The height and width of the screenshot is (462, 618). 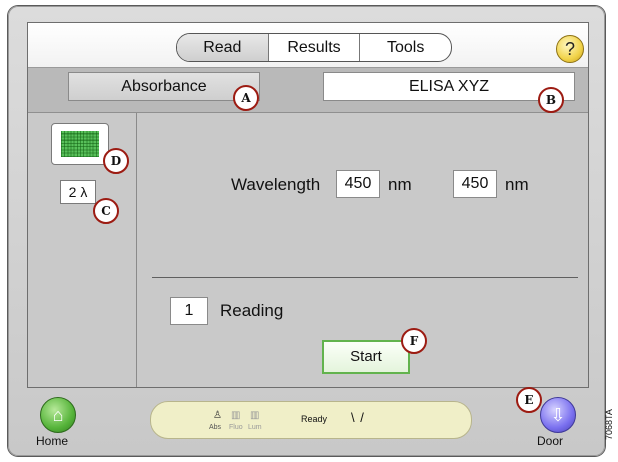 What do you see at coordinates (475, 184) in the screenshot?
I see `wavelength-2-input: 450` at bounding box center [475, 184].